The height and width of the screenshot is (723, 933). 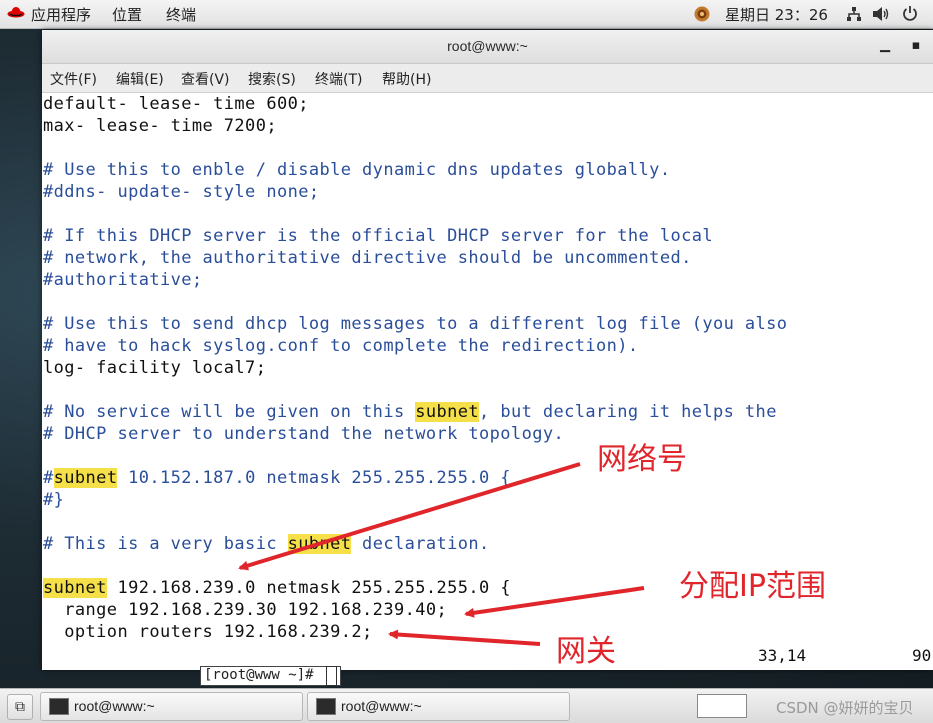 What do you see at coordinates (171, 706) in the screenshot?
I see `taskbar-item-terminal-1: root@www:~` at bounding box center [171, 706].